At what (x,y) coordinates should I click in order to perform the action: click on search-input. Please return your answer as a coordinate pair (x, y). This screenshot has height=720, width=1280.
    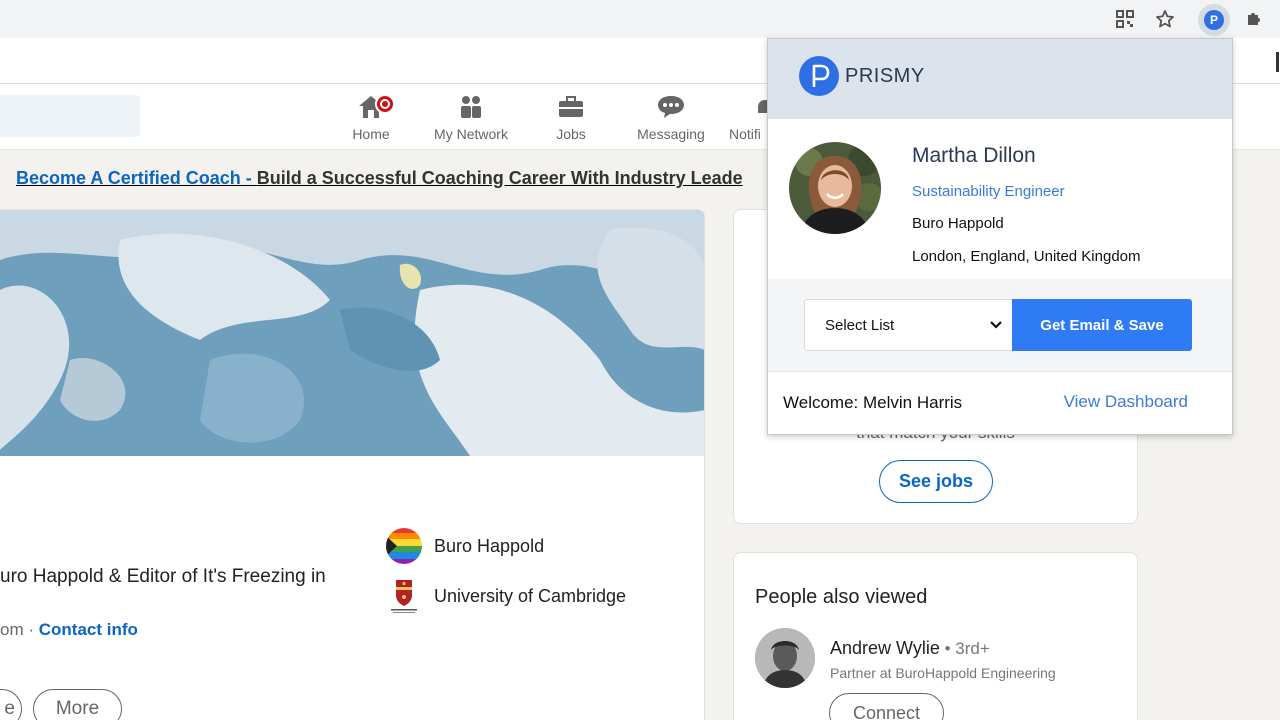
    Looking at the image, I should click on (70, 116).